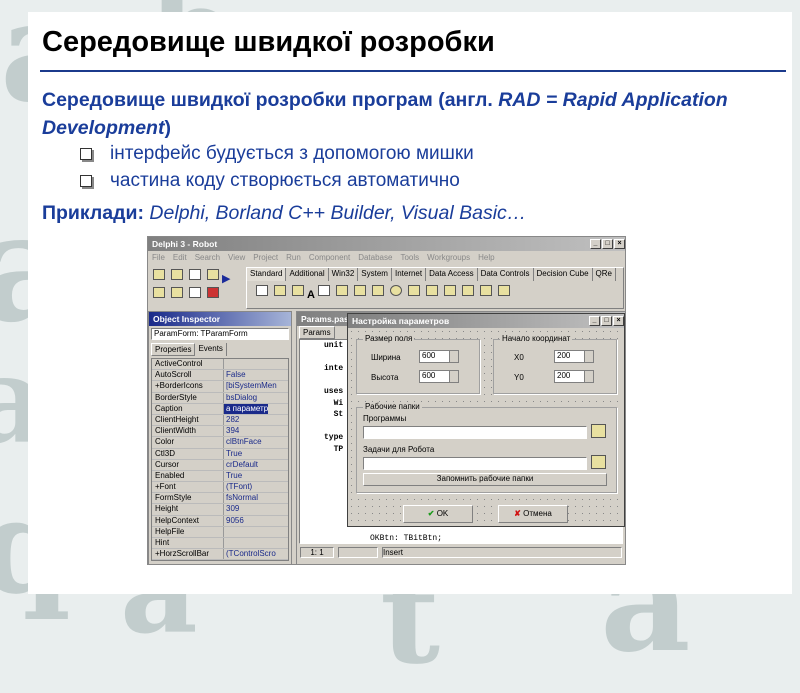  What do you see at coordinates (307, 274) in the screenshot?
I see `palette-tab: Additional` at bounding box center [307, 274].